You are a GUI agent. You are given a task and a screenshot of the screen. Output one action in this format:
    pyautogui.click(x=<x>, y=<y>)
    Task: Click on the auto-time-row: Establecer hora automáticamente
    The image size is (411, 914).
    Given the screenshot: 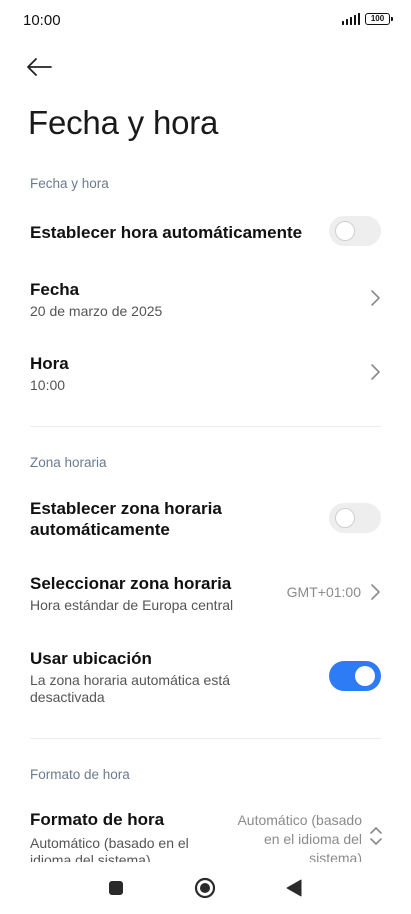 What is the action you would take?
    pyautogui.click(x=205, y=232)
    